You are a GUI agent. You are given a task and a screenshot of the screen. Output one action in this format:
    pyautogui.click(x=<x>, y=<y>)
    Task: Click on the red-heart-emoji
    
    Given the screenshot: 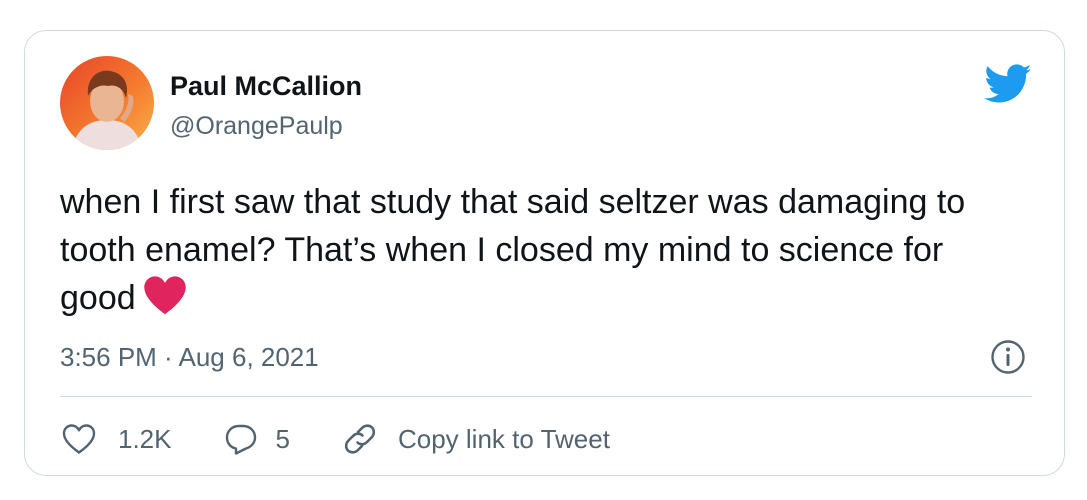 What is the action you would take?
    pyautogui.click(x=164, y=295)
    